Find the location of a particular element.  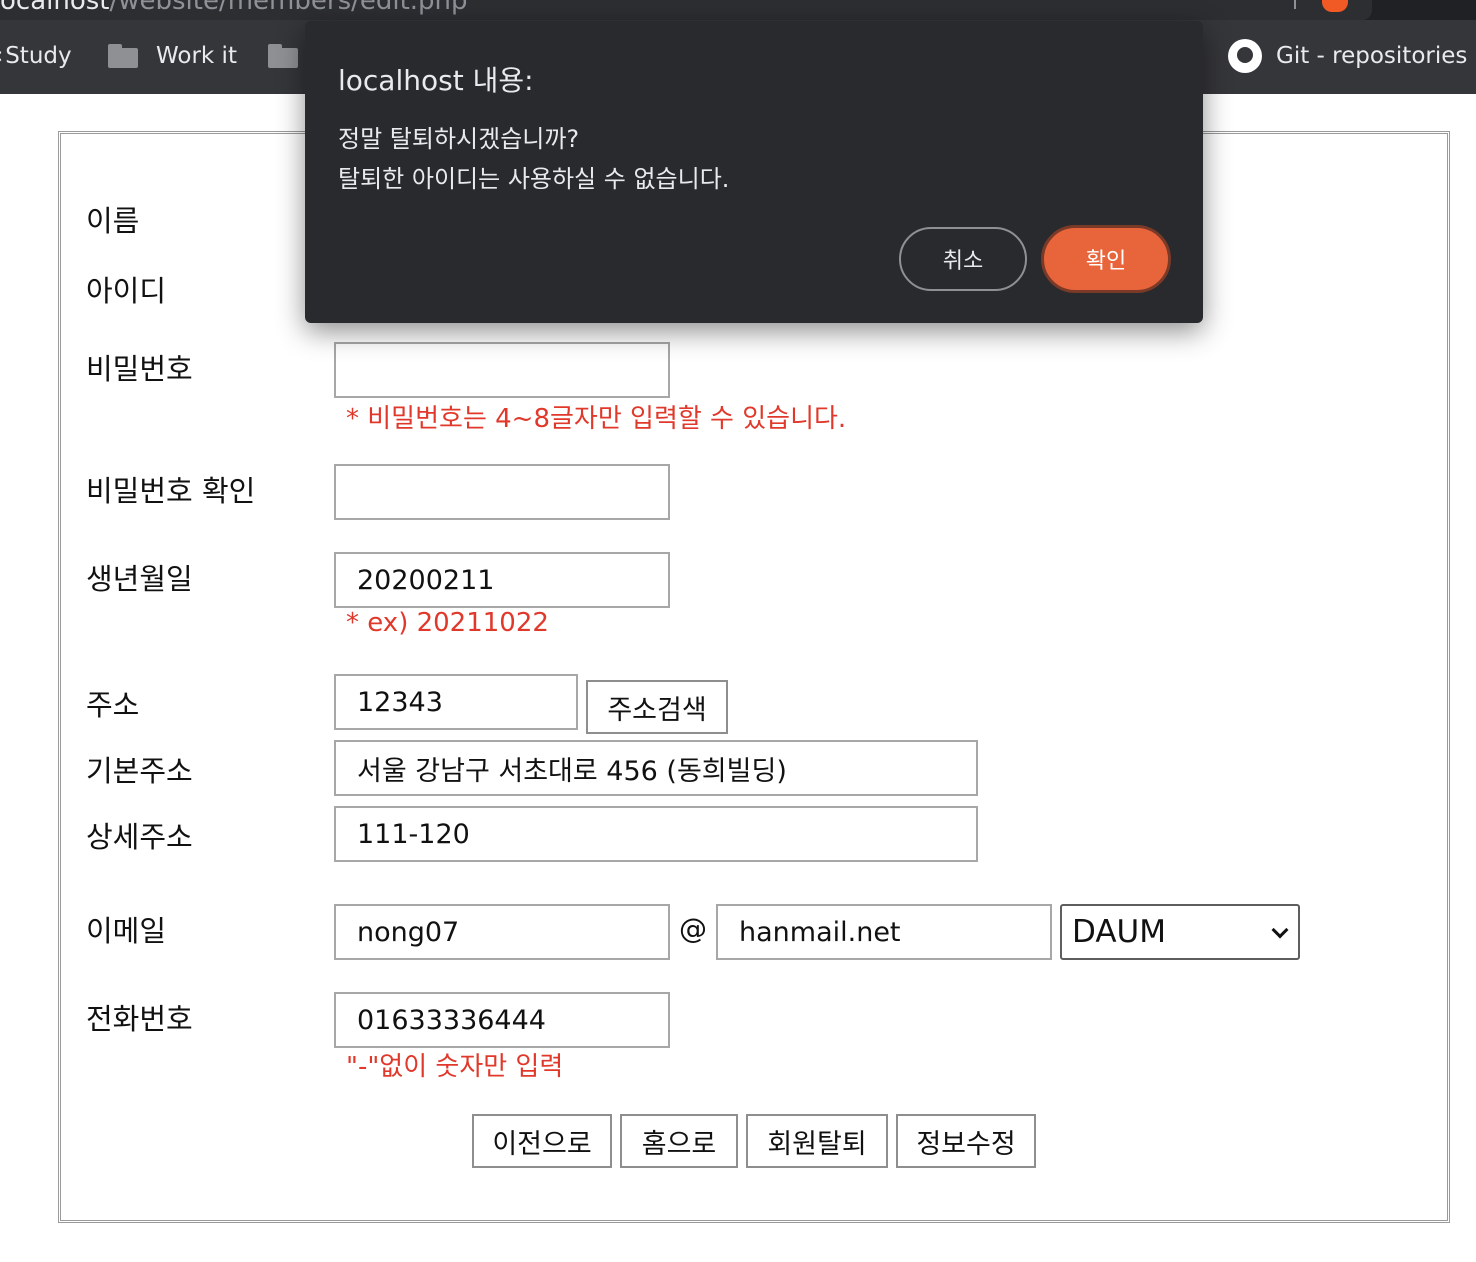

bookmark-git-repositories: Git - repositories is located at coordinates (1347, 56).